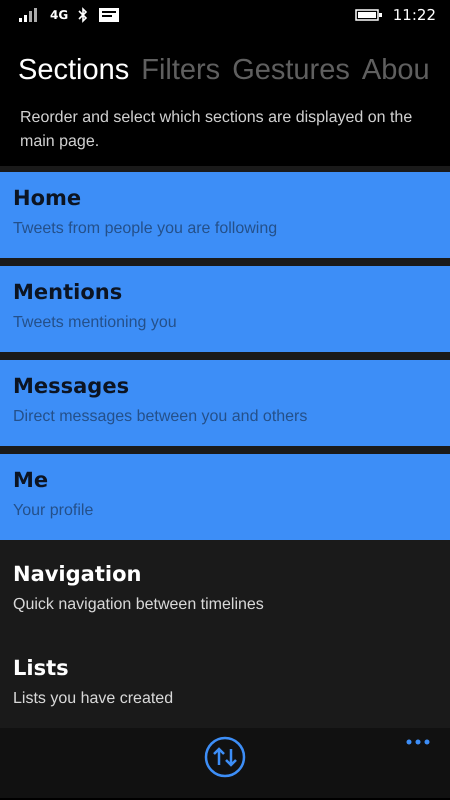  What do you see at coordinates (53, 511) in the screenshot?
I see `section-subtitle: Your profile` at bounding box center [53, 511].